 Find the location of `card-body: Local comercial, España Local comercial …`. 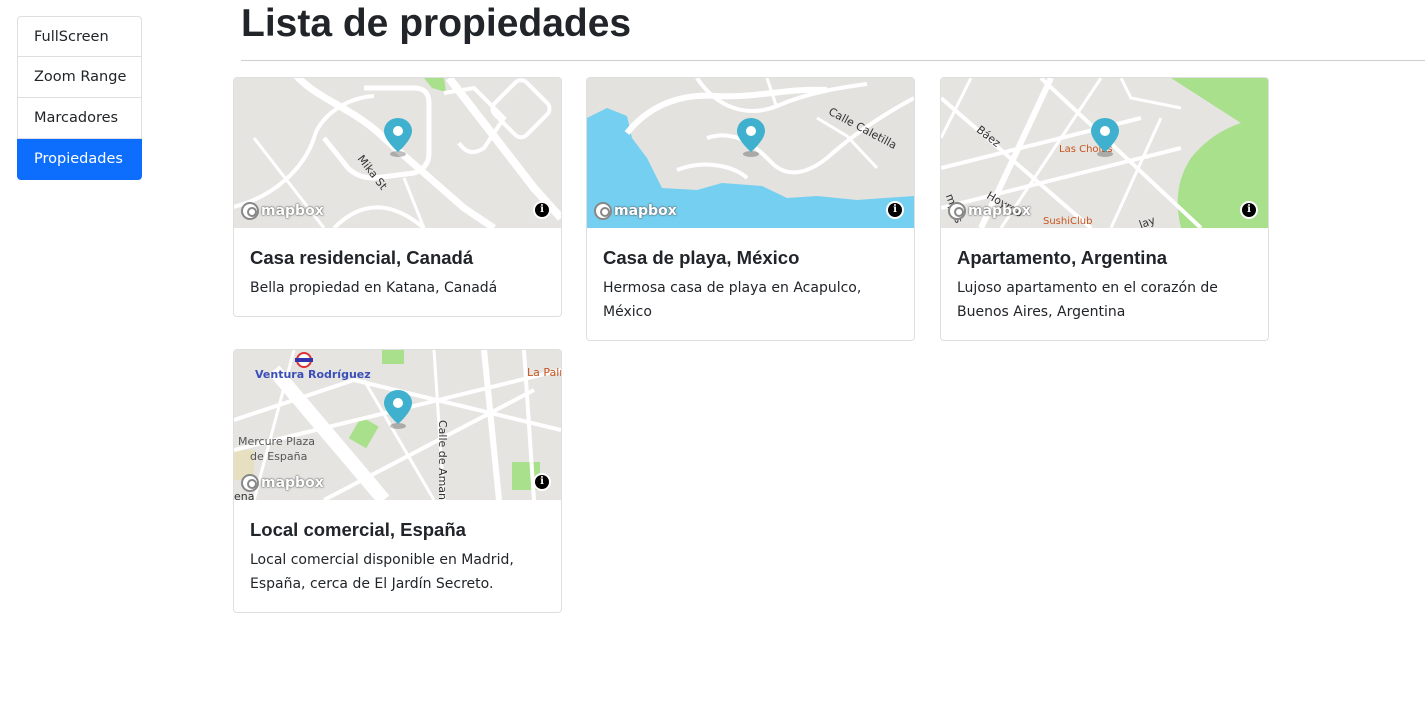

card-body: Local comercial, España Local comercial … is located at coordinates (397, 555).